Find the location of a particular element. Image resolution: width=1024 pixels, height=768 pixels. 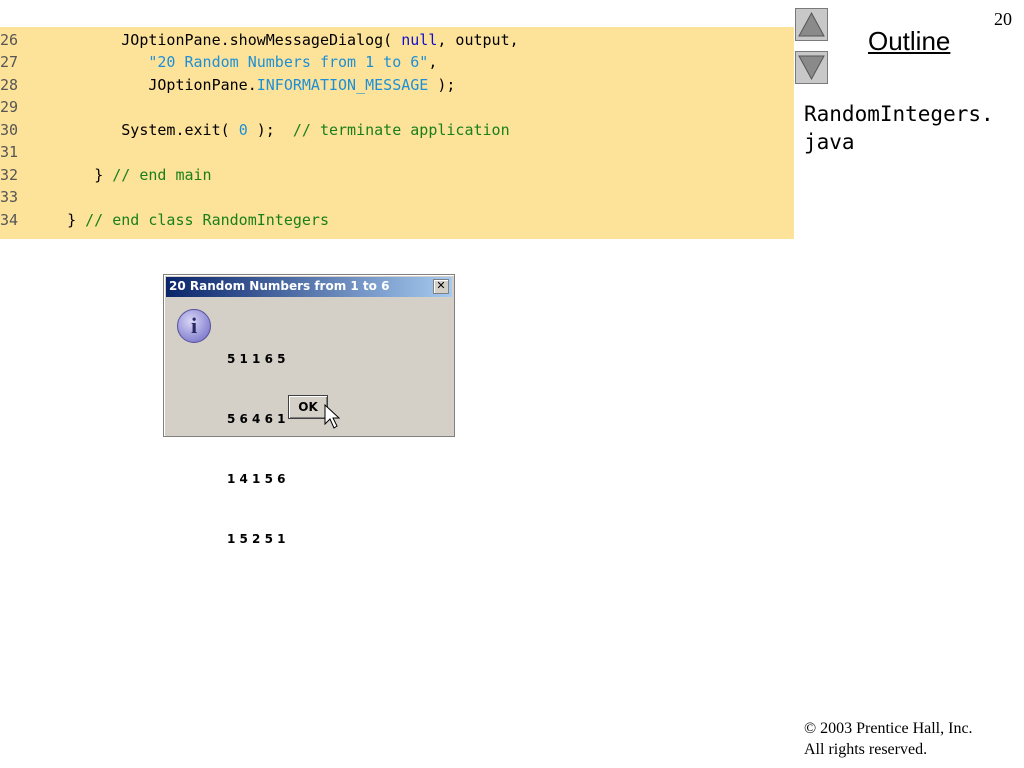

page-number: 20 is located at coordinates (1003, 19).